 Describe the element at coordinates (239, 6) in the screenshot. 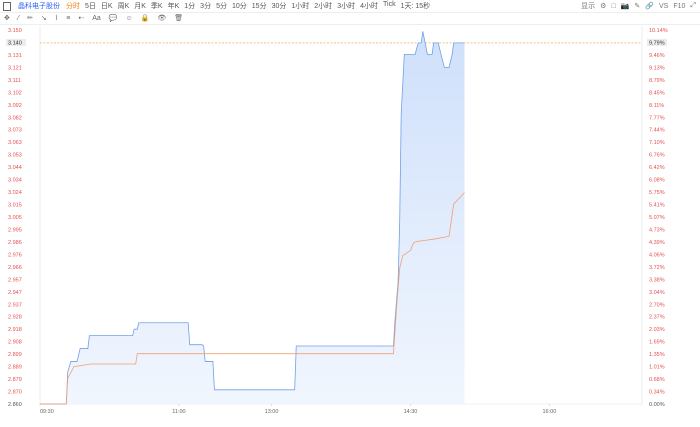

I see `interval-tab: 10分` at that location.